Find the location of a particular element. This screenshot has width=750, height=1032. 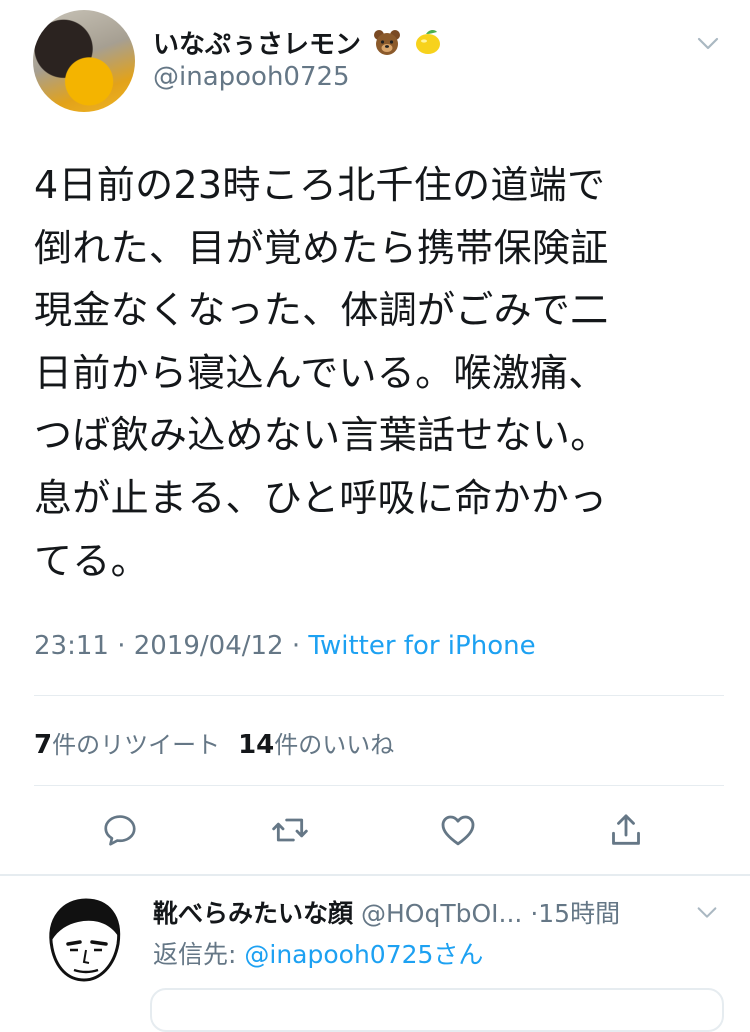

bear-emoji-icon is located at coordinates (387, 45).